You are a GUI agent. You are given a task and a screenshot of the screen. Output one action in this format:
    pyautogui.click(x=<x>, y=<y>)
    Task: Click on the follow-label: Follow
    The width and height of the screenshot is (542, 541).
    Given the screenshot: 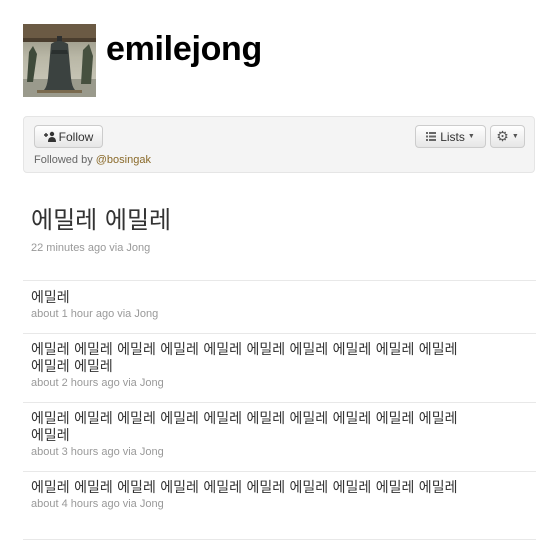 What is the action you would take?
    pyautogui.click(x=76, y=136)
    